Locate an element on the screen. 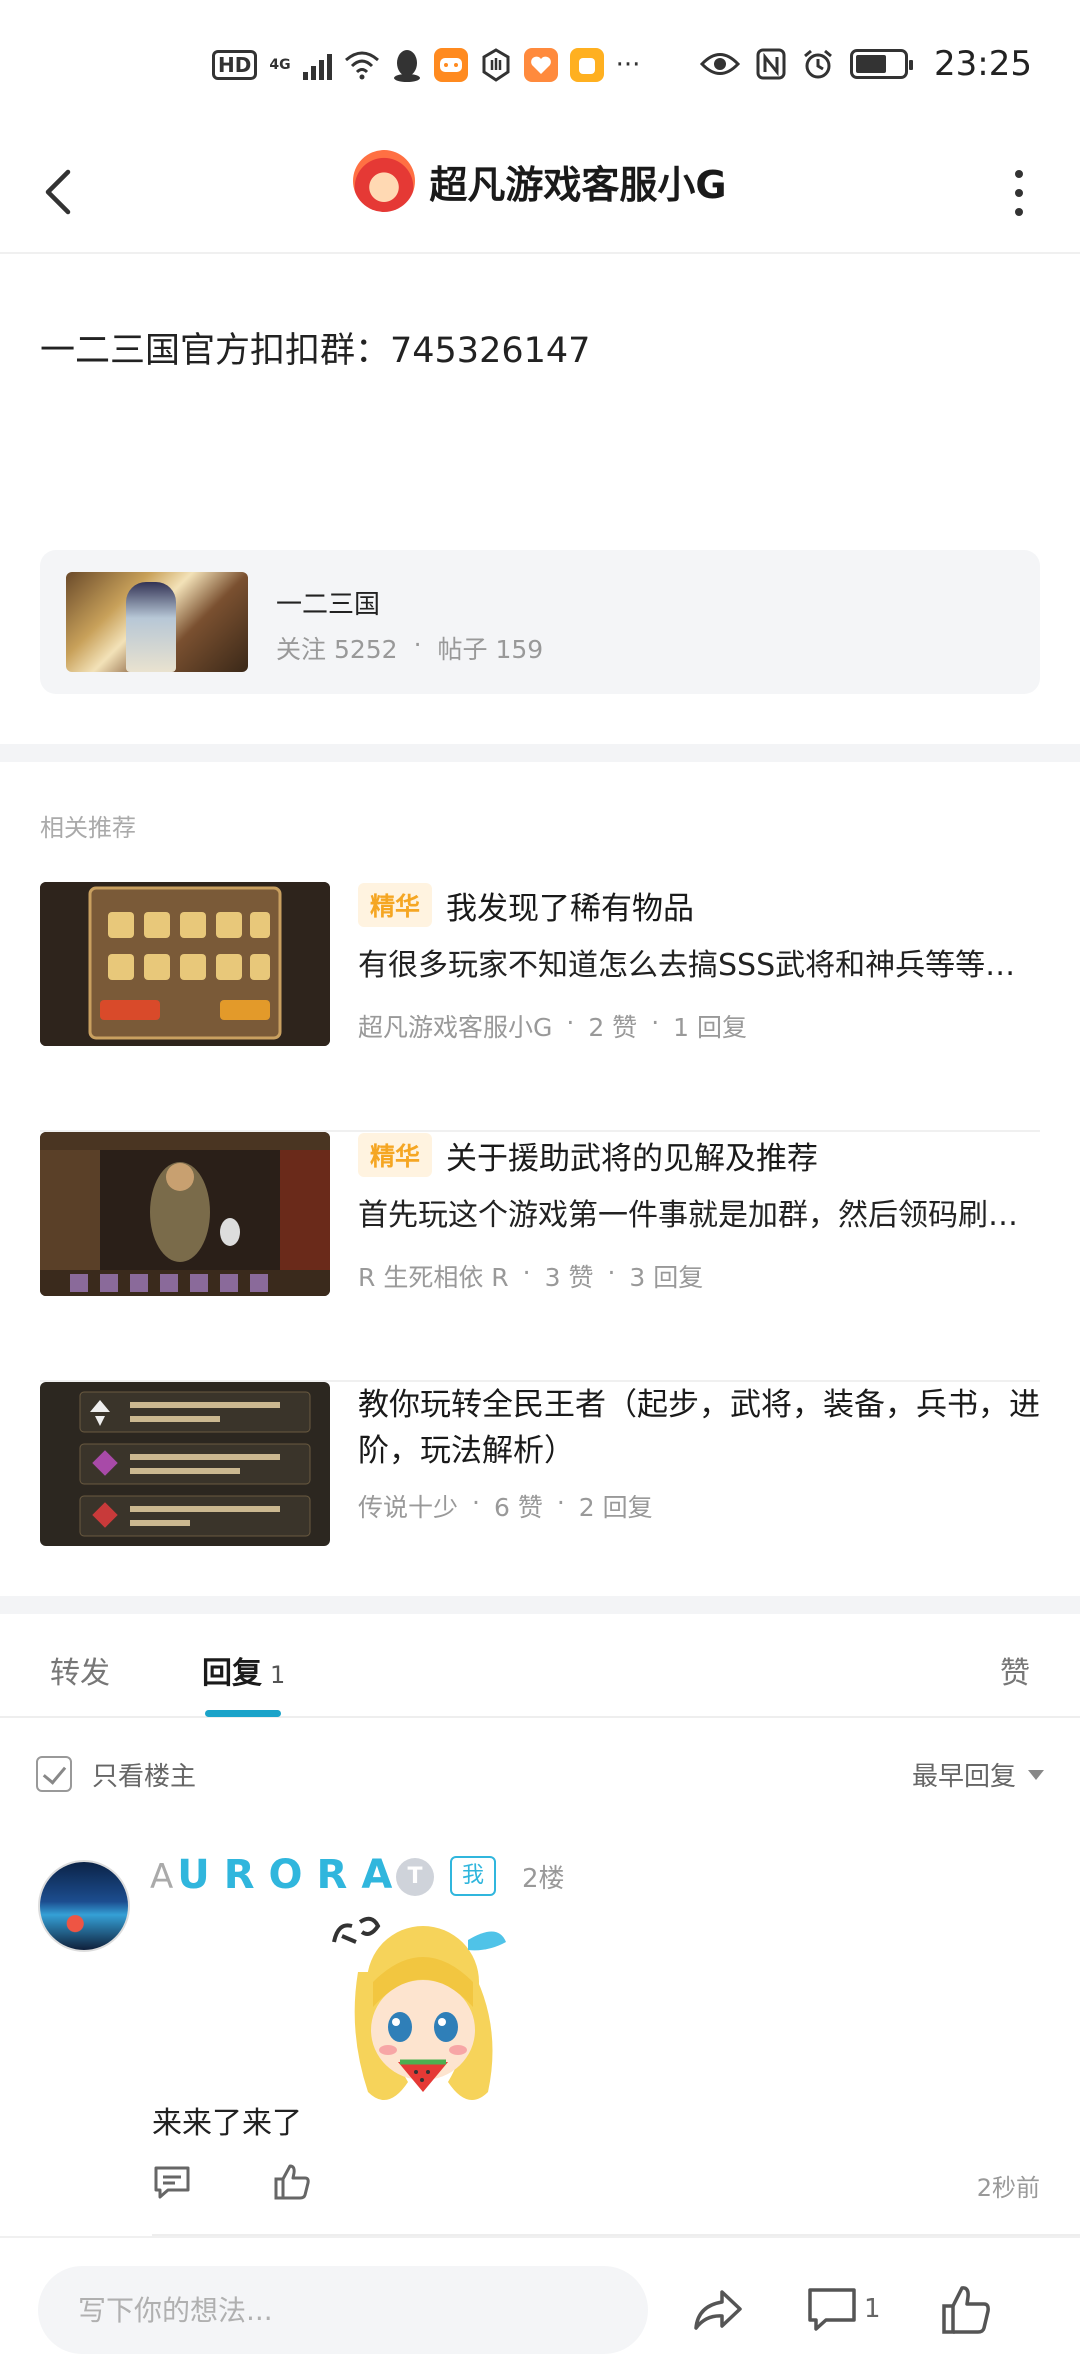  related-meta: R 生死相依 R · 3 赞 · 3 回复 is located at coordinates (531, 1276).